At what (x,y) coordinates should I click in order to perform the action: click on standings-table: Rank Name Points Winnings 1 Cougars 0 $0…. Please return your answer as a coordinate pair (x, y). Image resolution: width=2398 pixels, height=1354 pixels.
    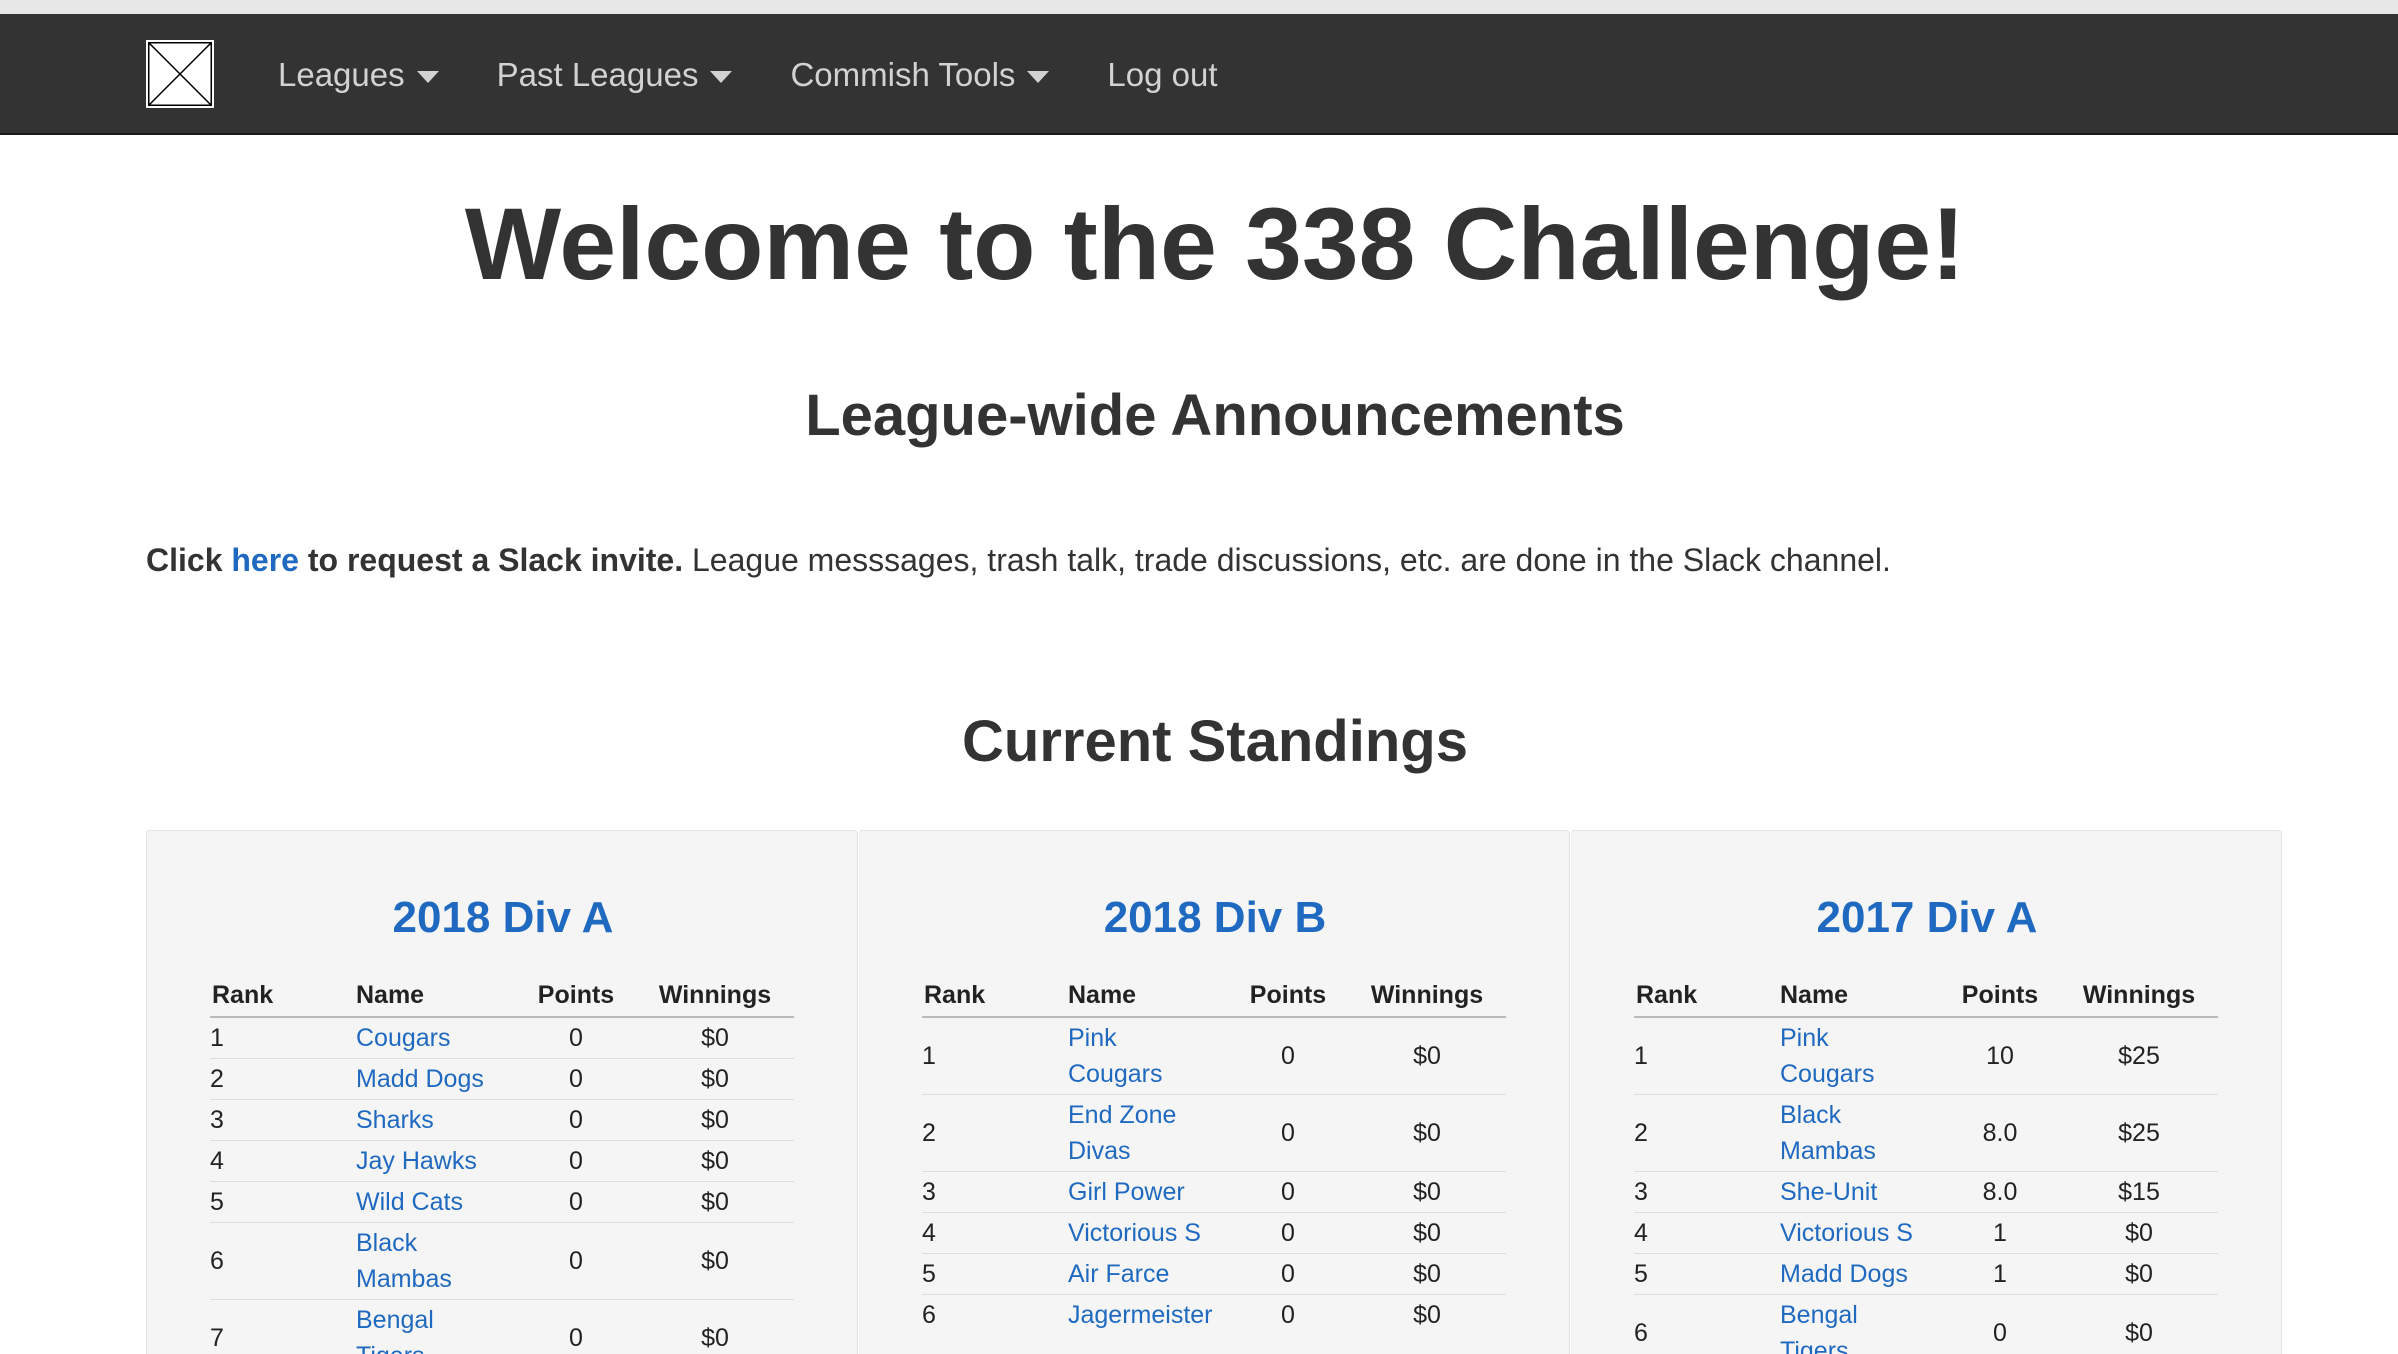
    Looking at the image, I should click on (502, 1166).